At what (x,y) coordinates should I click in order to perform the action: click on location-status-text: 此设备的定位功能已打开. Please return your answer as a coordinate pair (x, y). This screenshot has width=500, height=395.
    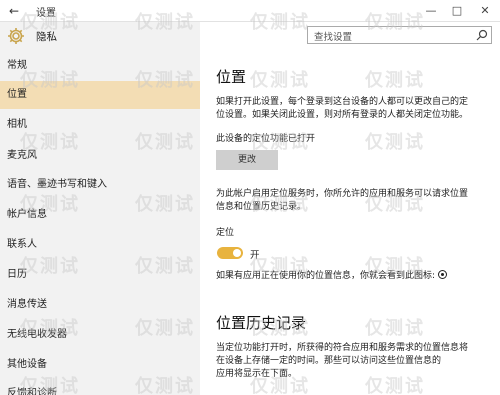
    Looking at the image, I should click on (266, 139).